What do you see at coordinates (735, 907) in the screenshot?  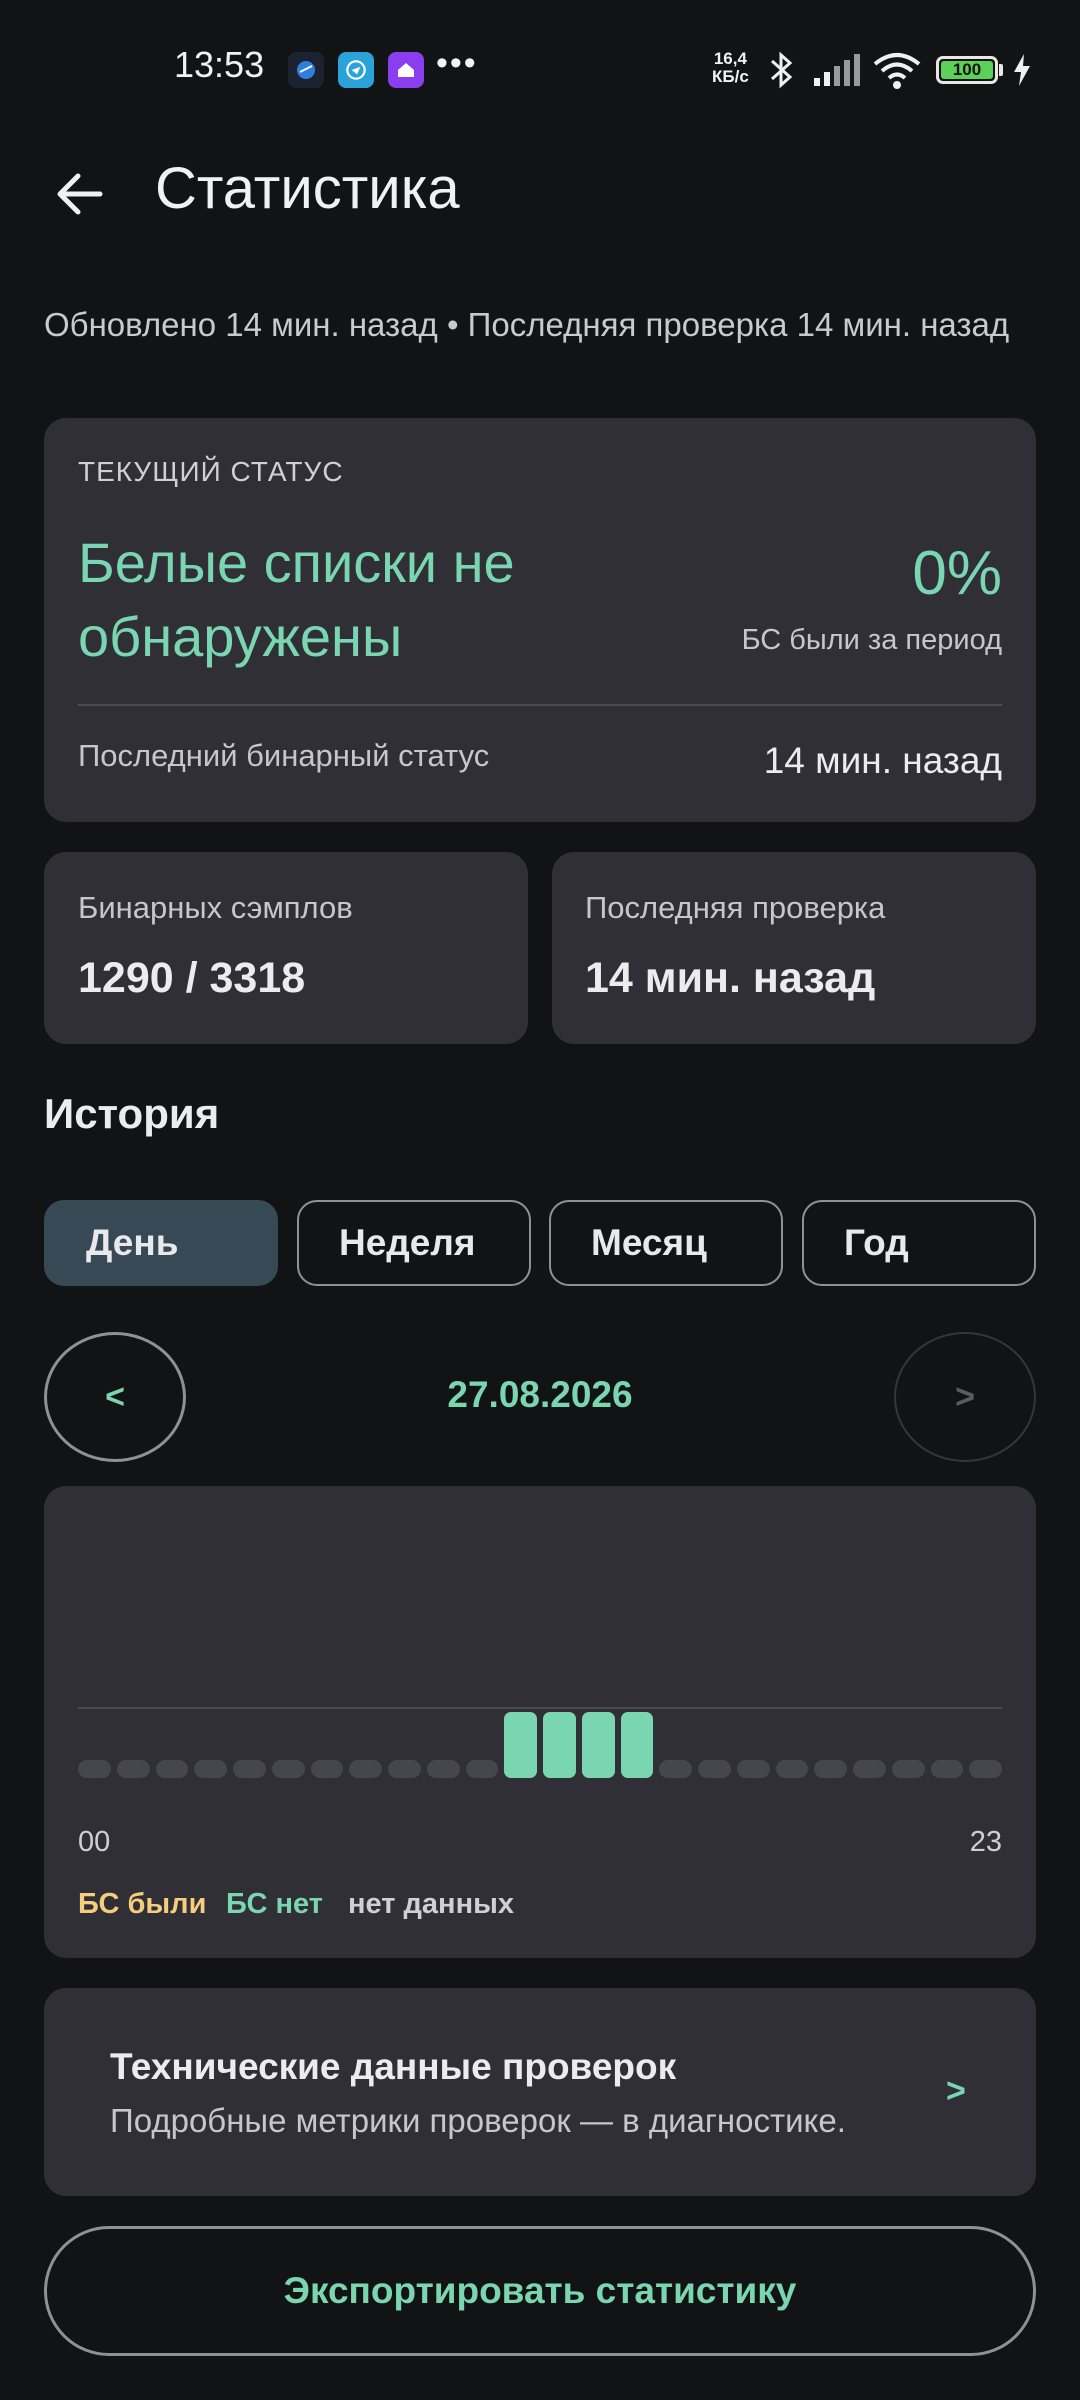 I see `last-check-label: Последняя проверка` at bounding box center [735, 907].